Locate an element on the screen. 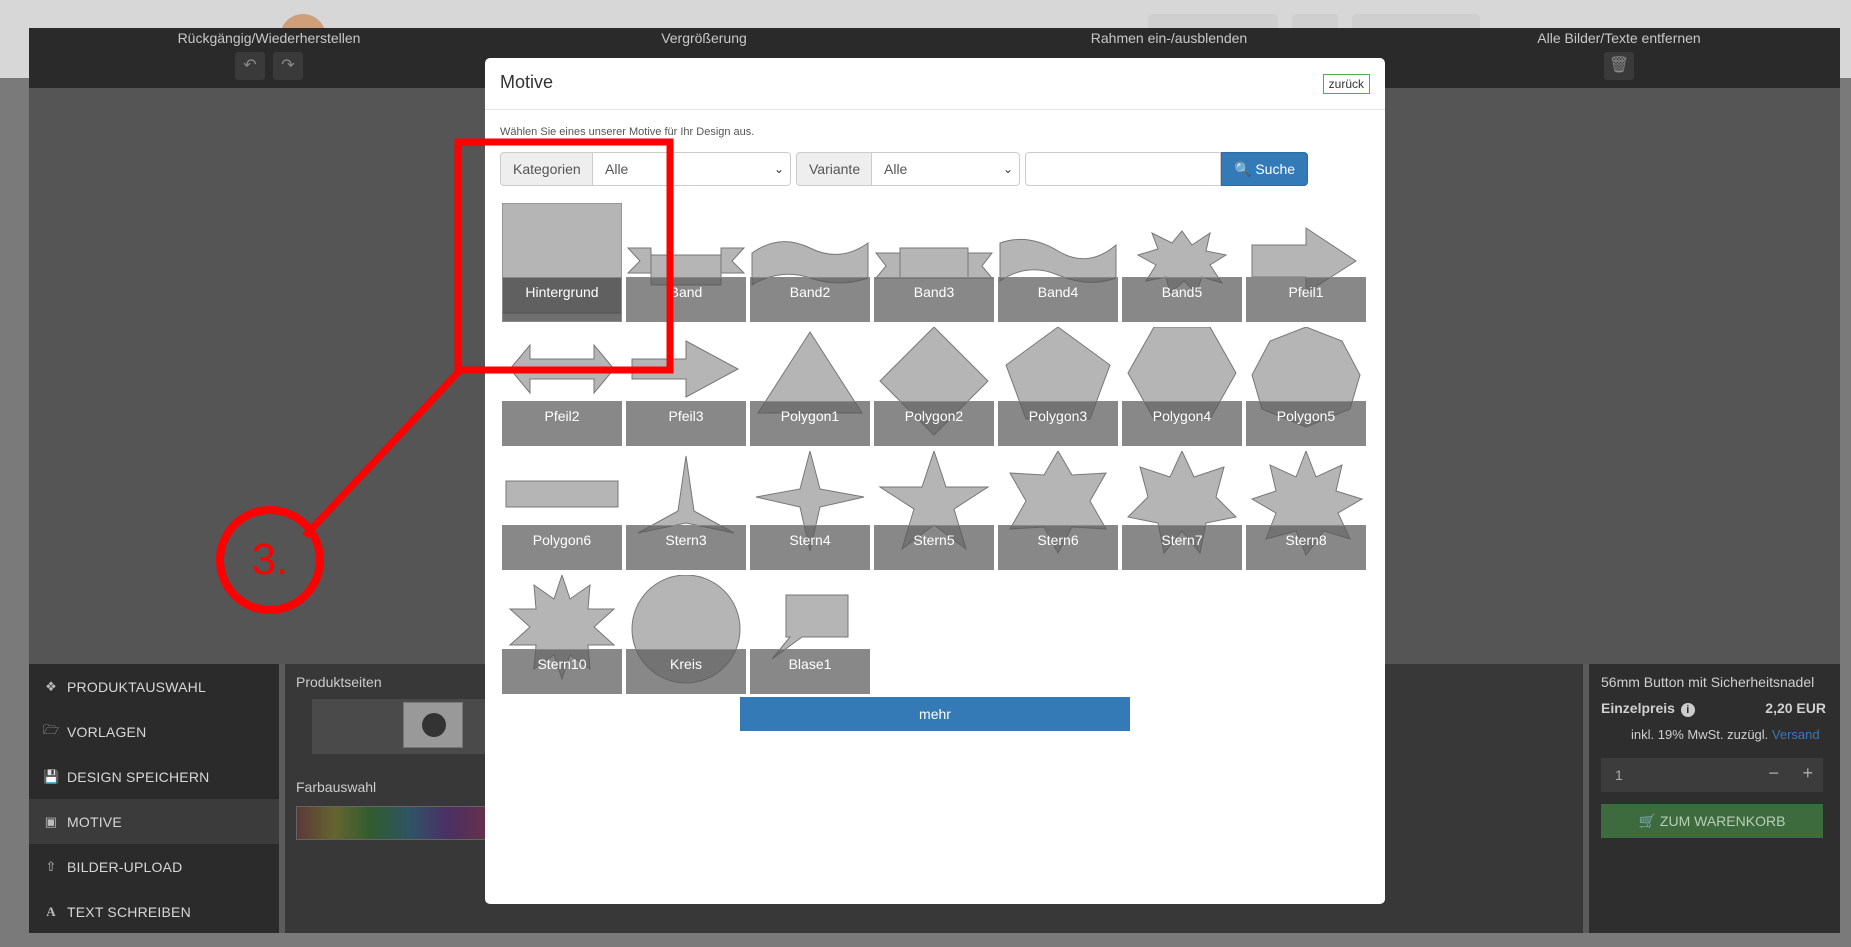  motif-label: Band4 is located at coordinates (1058, 299).